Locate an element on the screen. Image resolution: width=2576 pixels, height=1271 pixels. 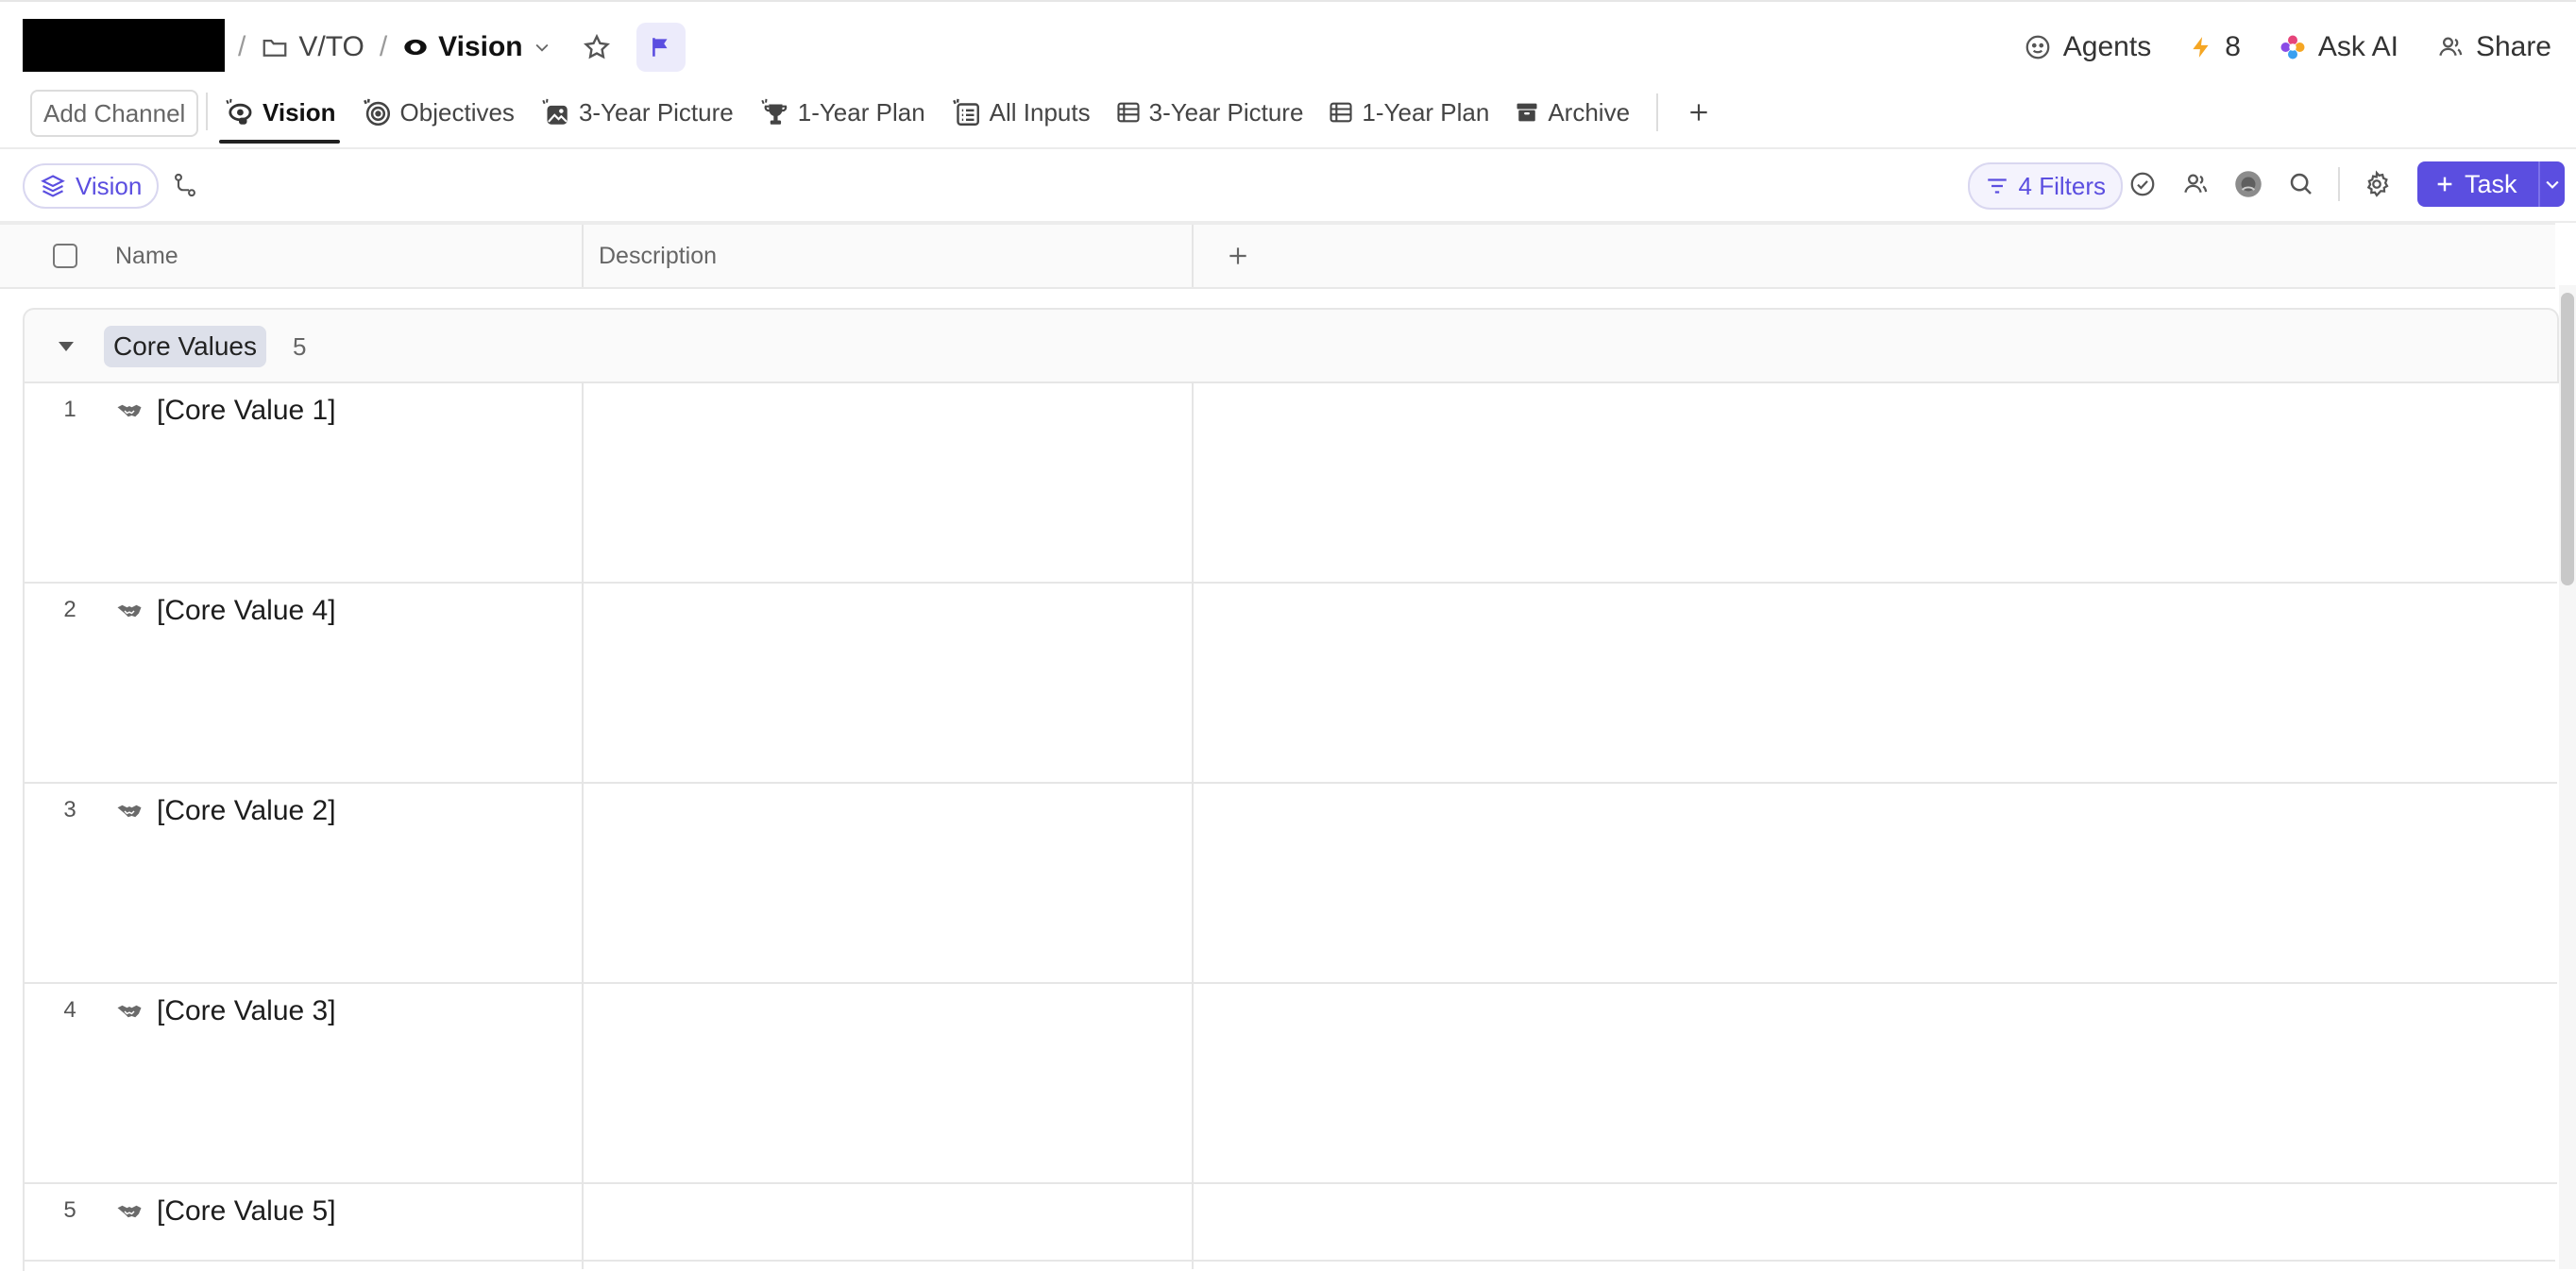
task-name-cell: [Core Value 1] is located at coordinates (225, 411).